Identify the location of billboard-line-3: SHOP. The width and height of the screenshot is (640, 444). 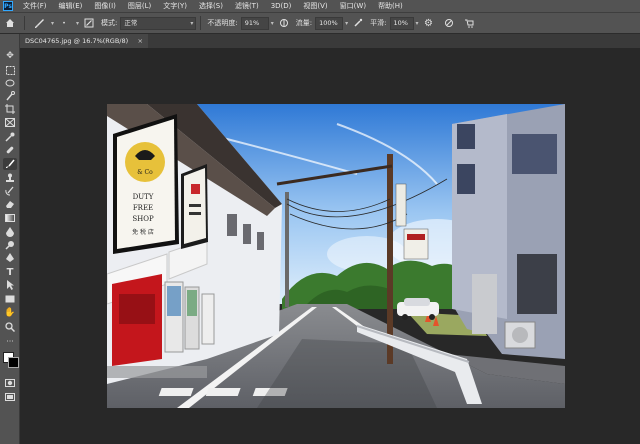
(143, 219).